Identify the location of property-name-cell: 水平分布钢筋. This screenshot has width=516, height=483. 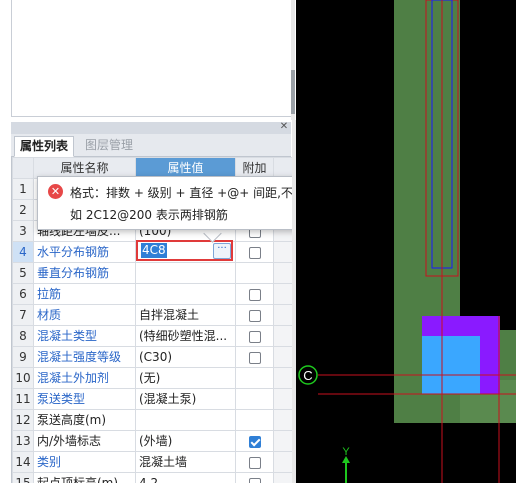
(84, 252).